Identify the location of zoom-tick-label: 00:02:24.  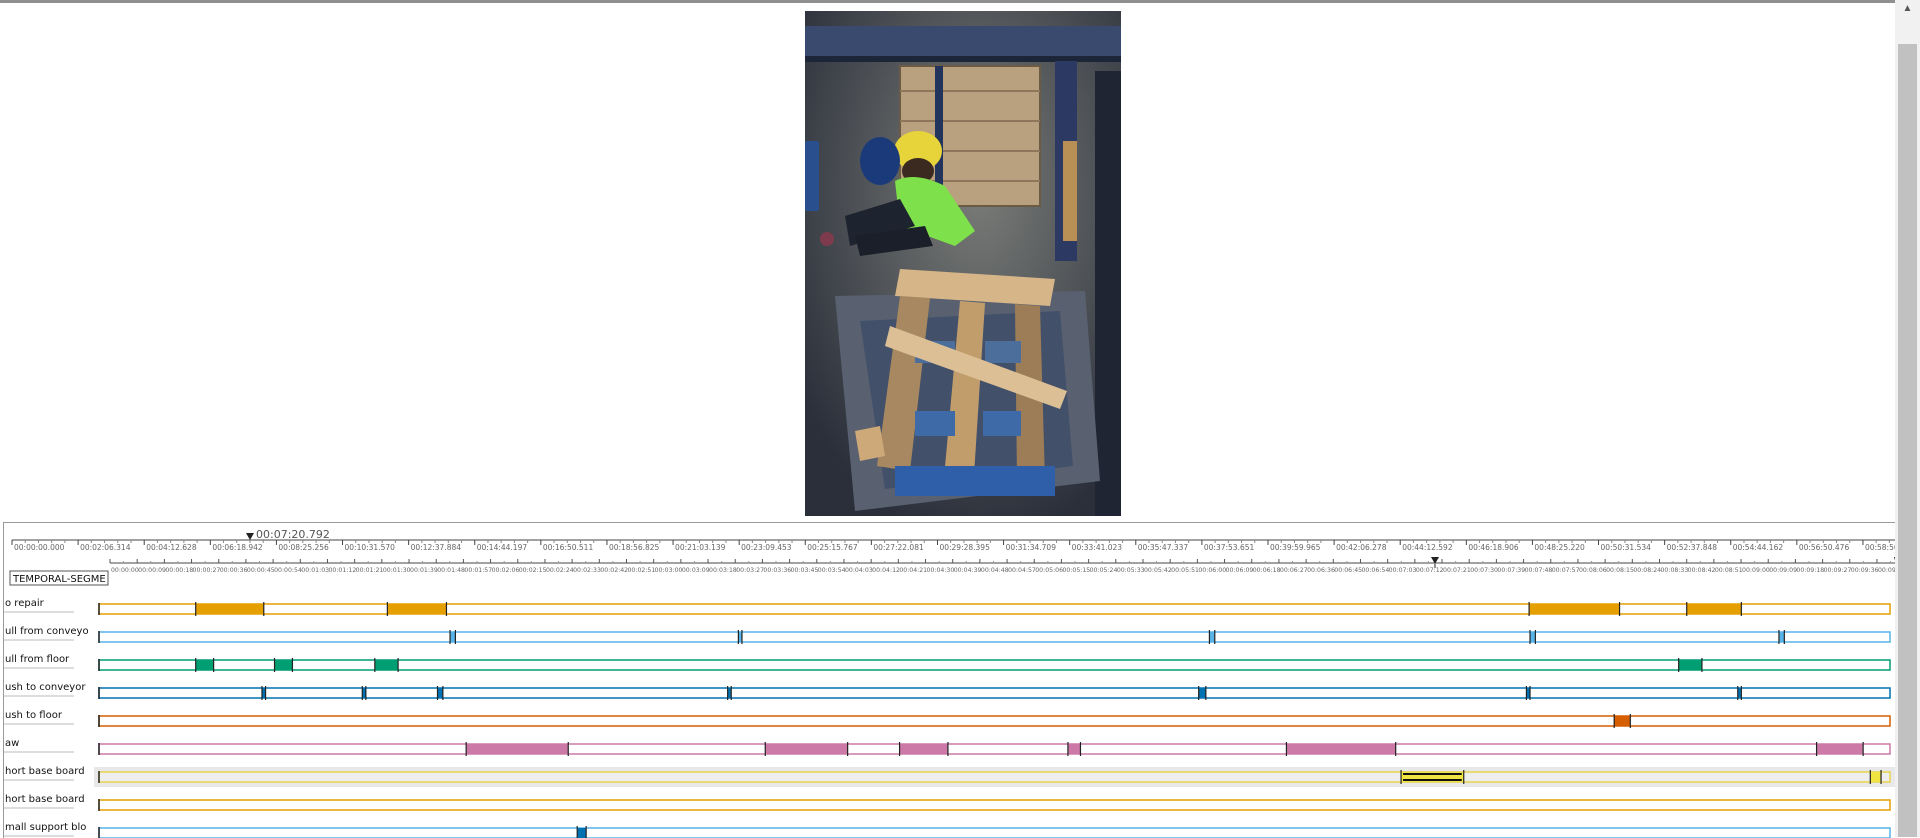
(560, 570).